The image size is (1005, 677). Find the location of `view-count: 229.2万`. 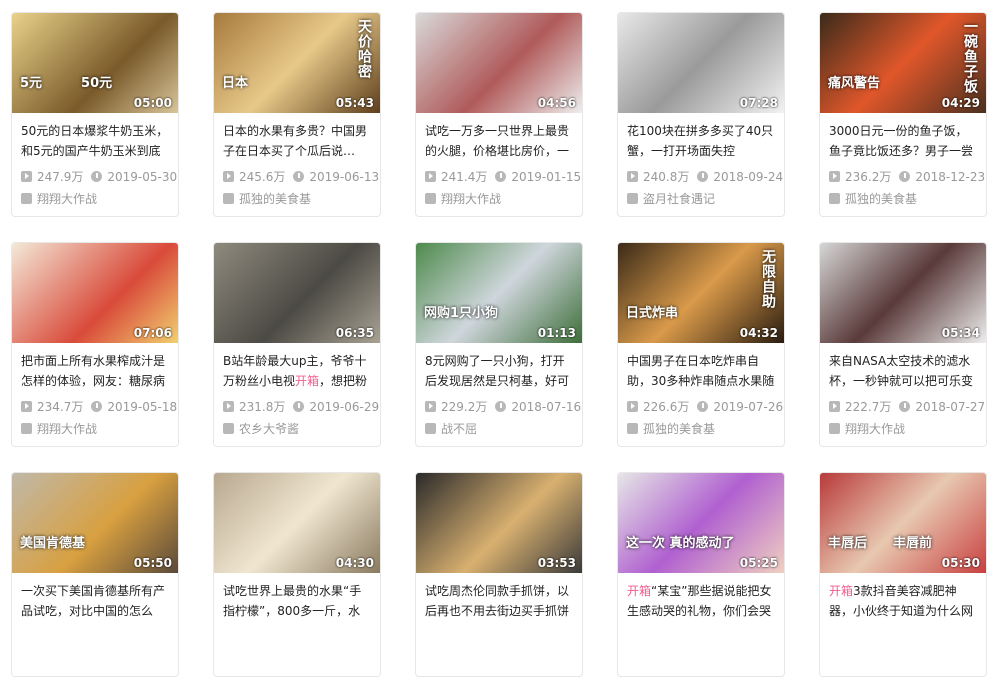

view-count: 229.2万 is located at coordinates (464, 407).